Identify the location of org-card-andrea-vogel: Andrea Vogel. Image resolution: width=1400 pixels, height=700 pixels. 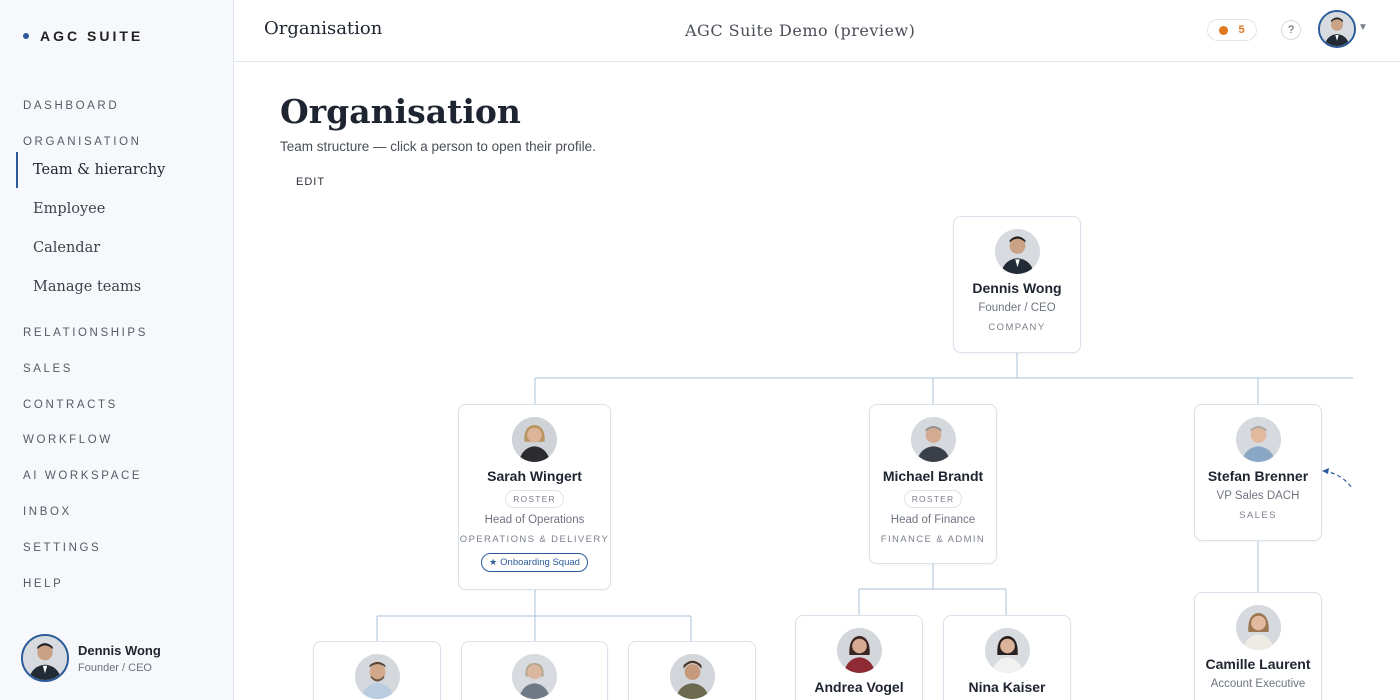
(859, 657).